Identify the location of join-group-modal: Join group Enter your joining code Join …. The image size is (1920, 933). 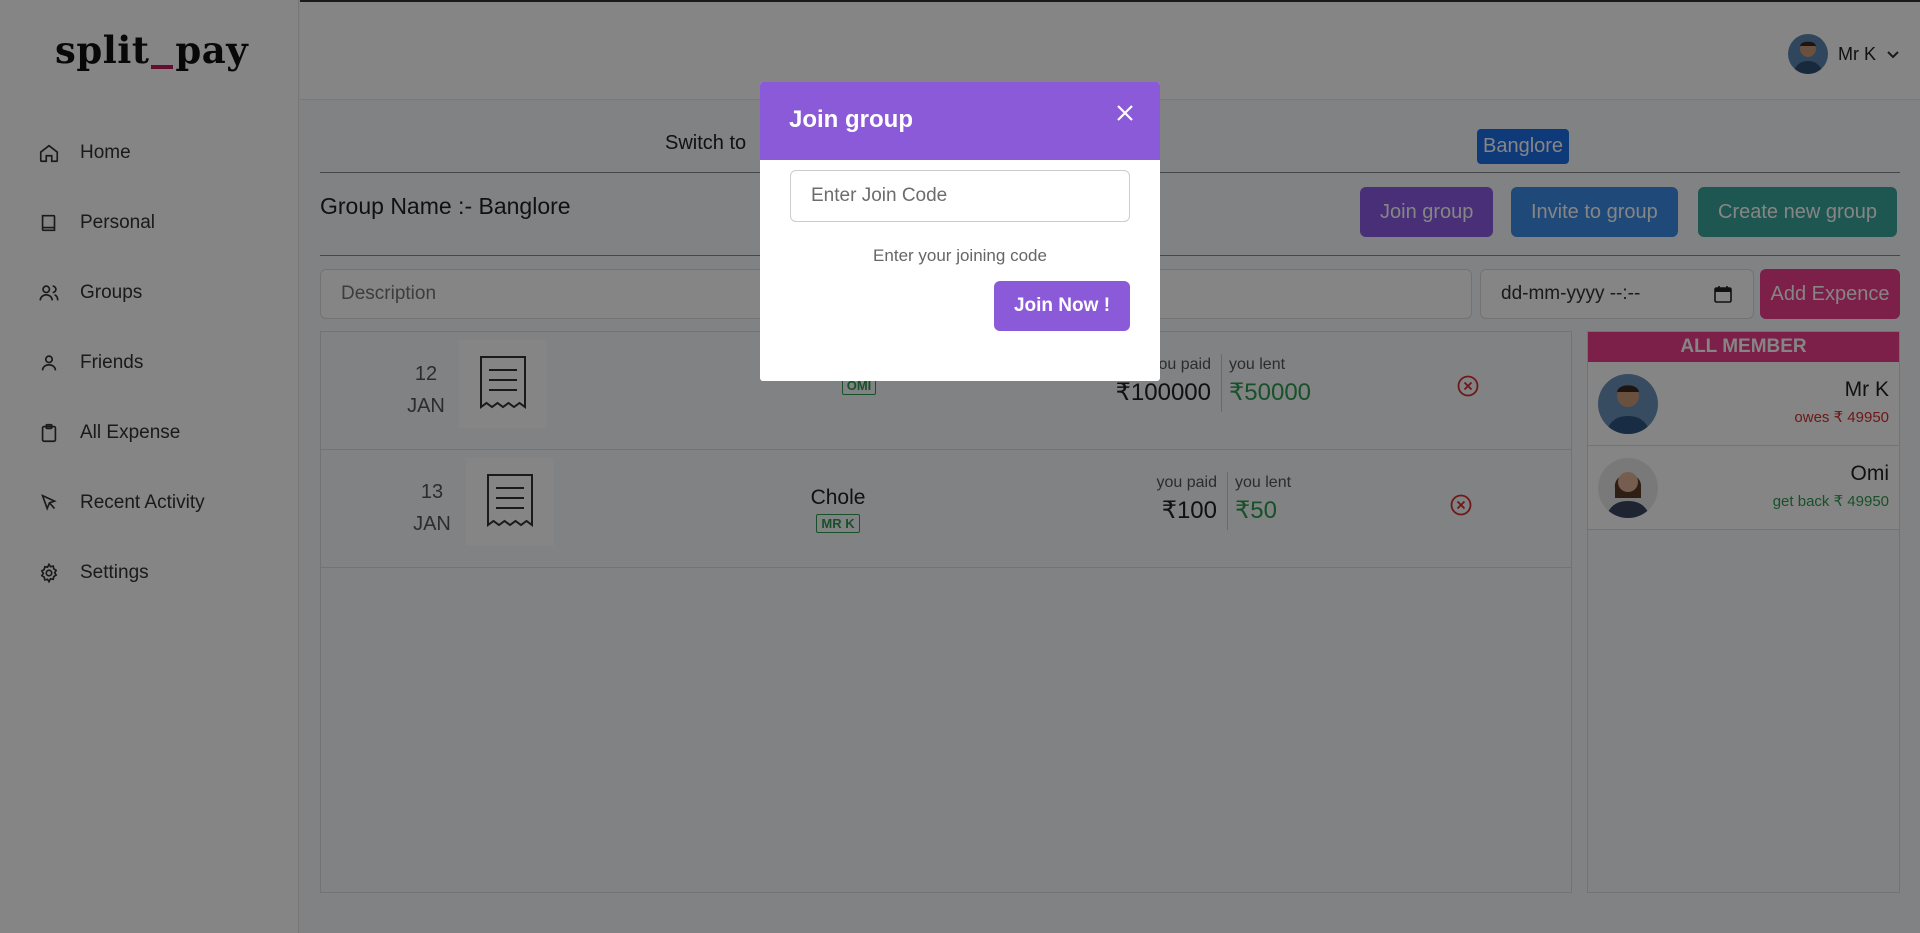
(960, 231).